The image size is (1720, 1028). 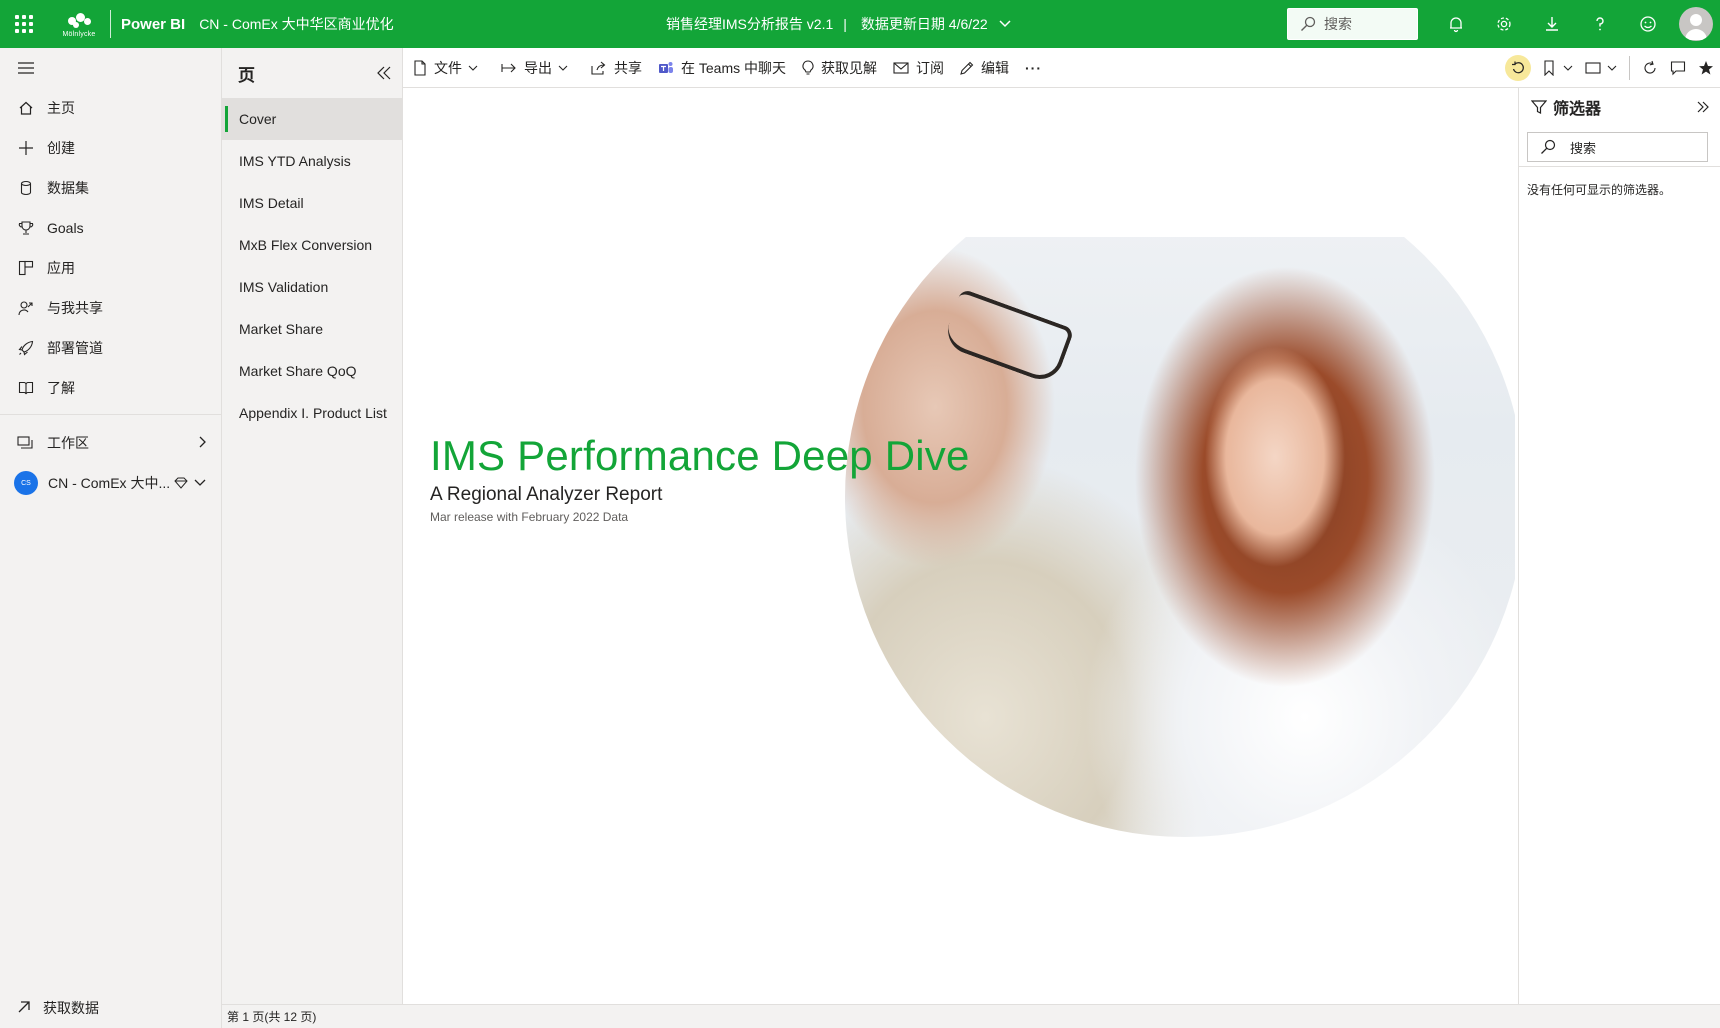 I want to click on get-insights-button: 获取见解, so click(x=839, y=68).